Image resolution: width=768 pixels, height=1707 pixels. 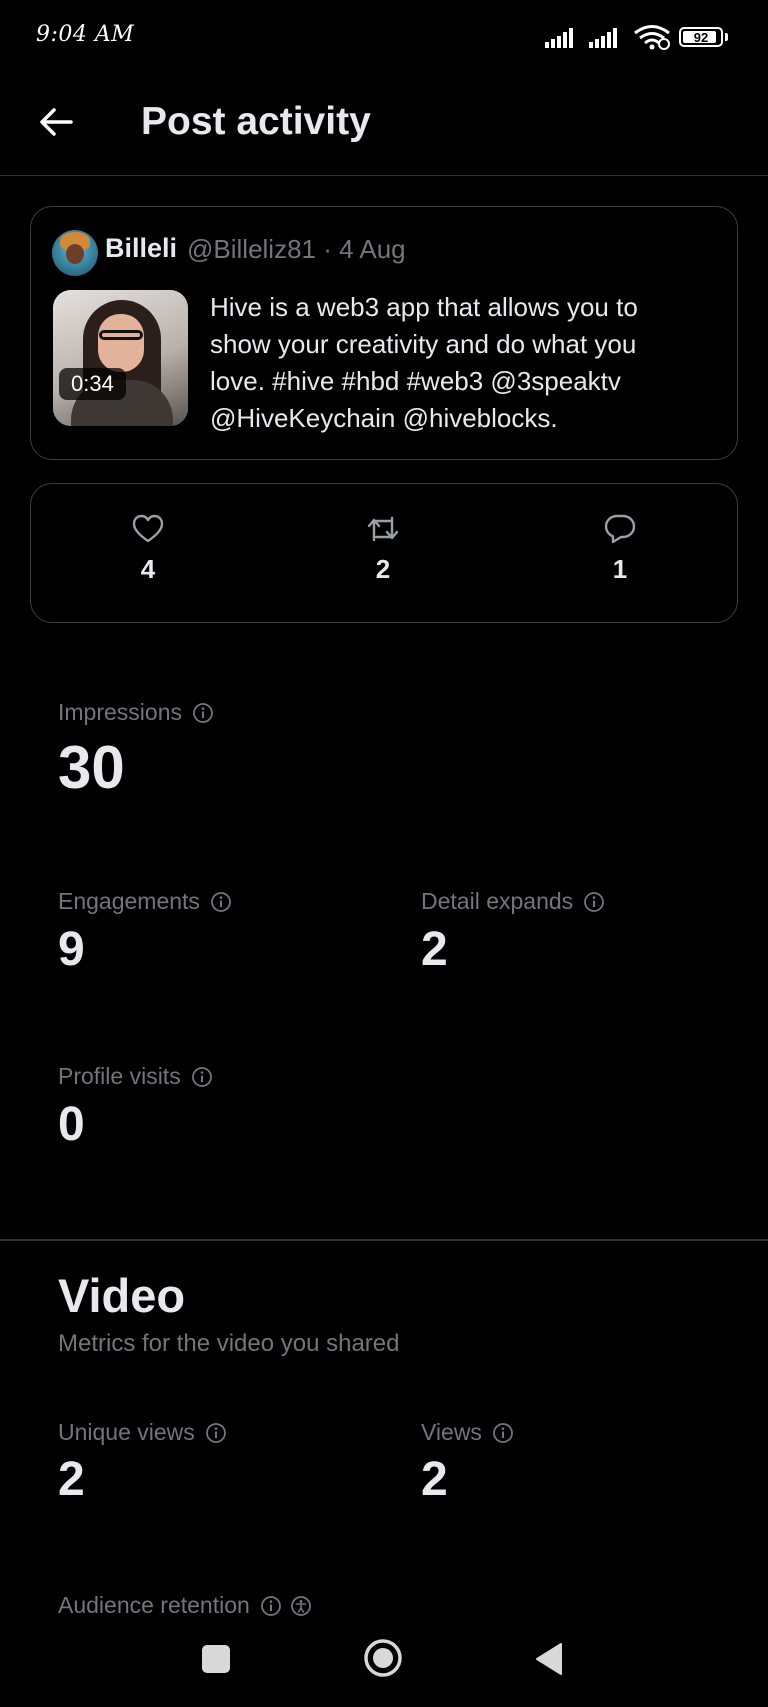 I want to click on battery-cap, so click(x=726, y=37).